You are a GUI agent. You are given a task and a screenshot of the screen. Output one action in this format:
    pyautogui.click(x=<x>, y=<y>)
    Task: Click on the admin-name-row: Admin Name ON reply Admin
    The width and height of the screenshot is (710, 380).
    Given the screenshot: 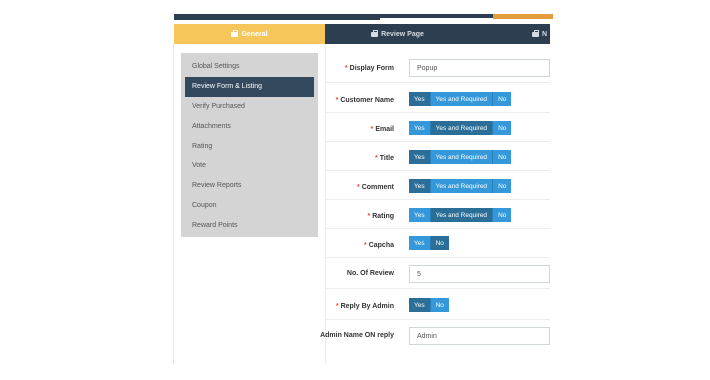 What is the action you would take?
    pyautogui.click(x=435, y=342)
    